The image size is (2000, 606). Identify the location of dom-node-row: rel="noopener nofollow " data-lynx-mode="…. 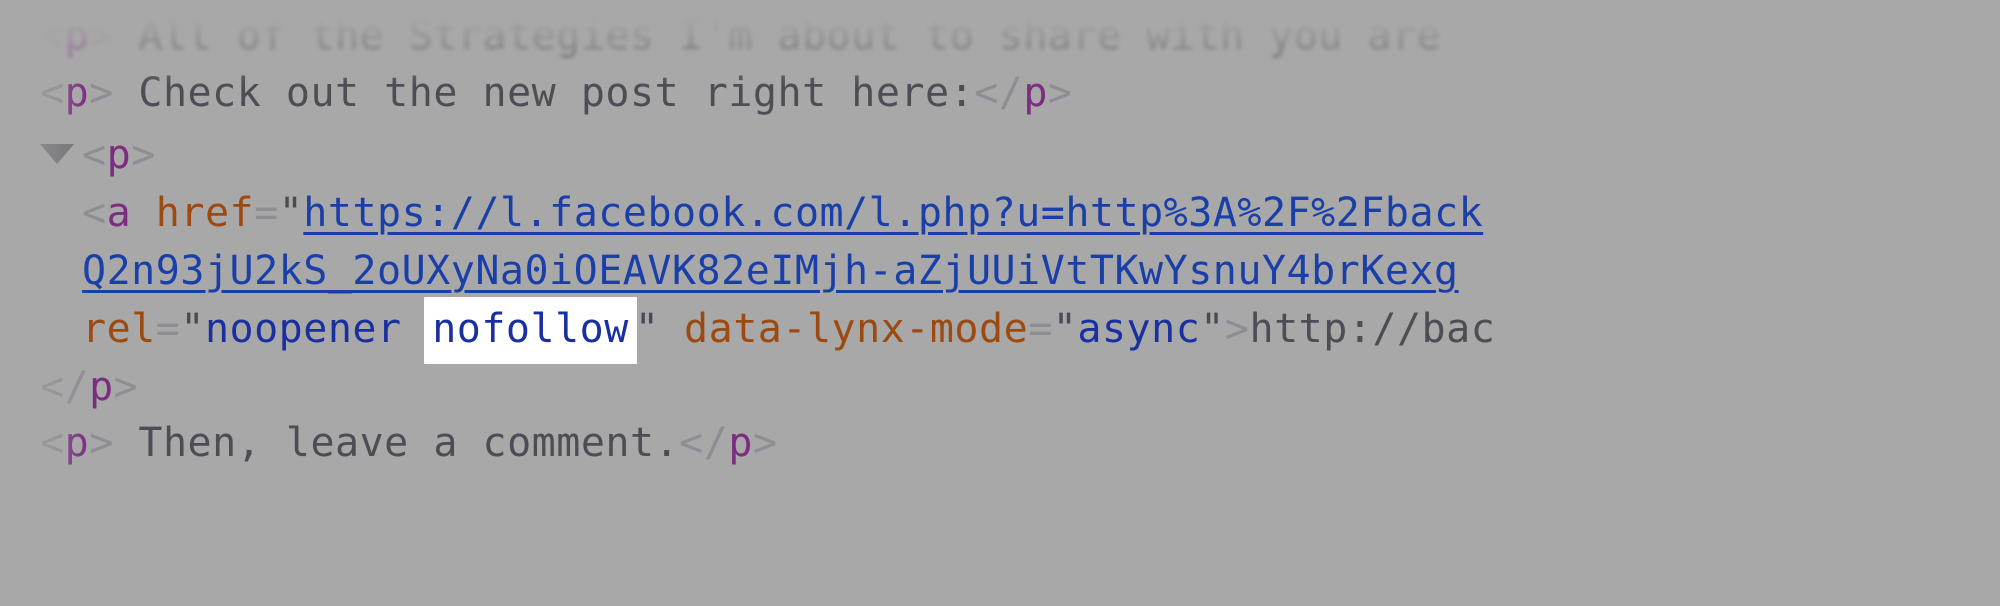
(1000, 330).